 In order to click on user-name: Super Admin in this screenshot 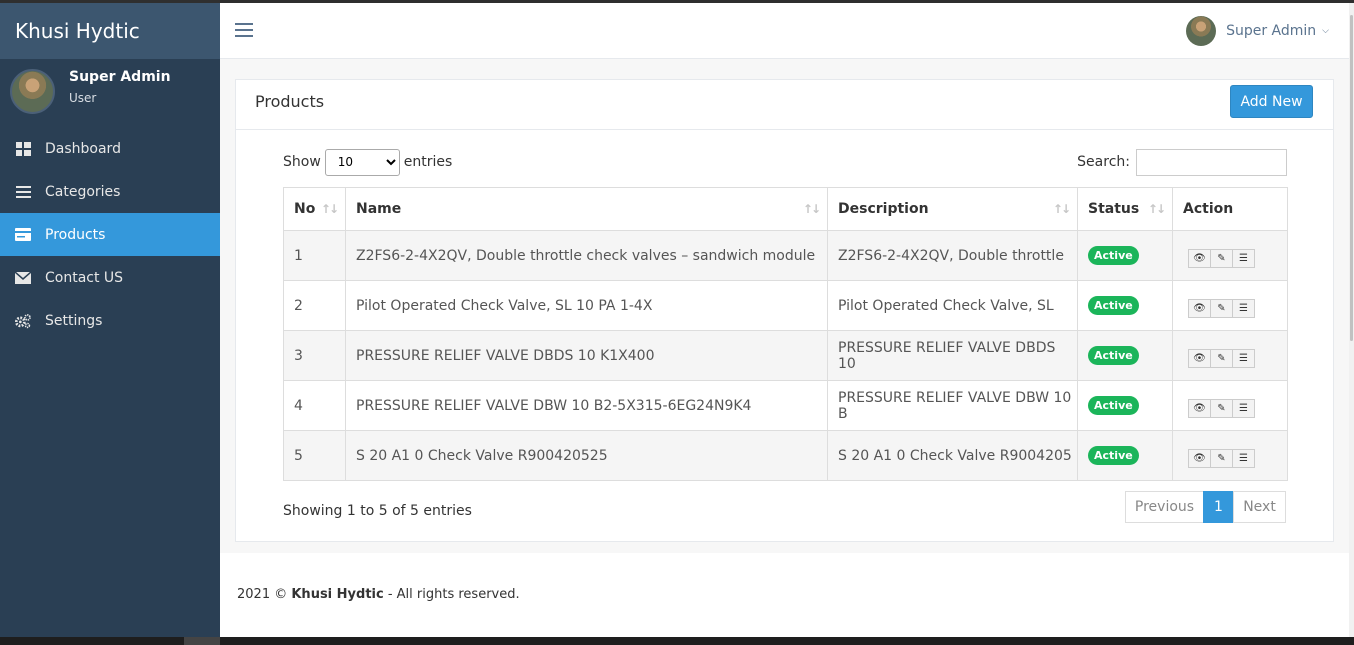, I will do `click(1271, 31)`.